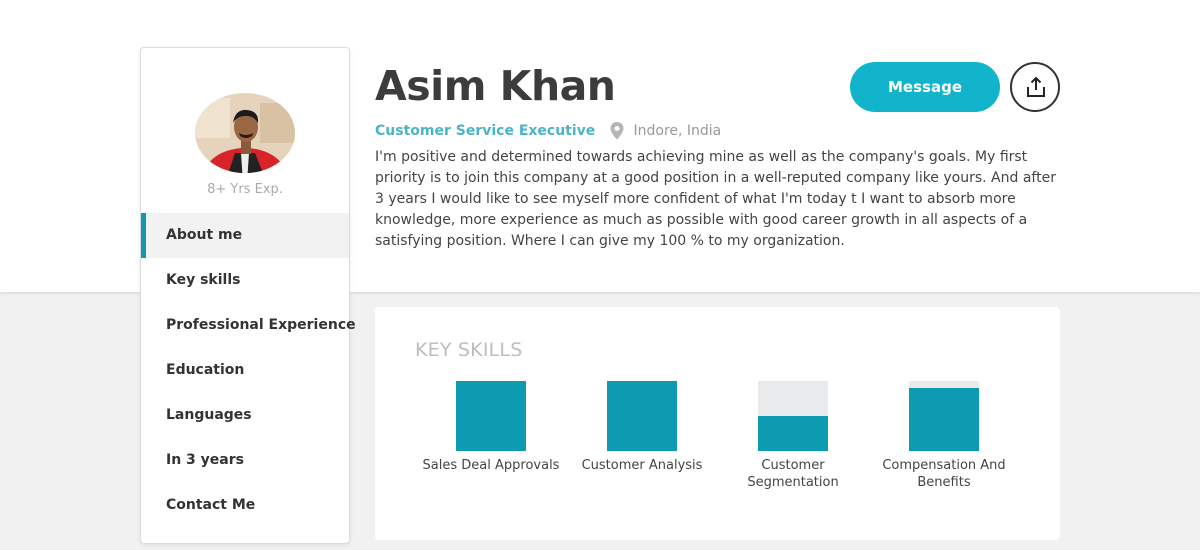 This screenshot has height=550, width=1200. I want to click on skill-item-compensation-and-benefits: Compensation And Benefits, so click(944, 436).